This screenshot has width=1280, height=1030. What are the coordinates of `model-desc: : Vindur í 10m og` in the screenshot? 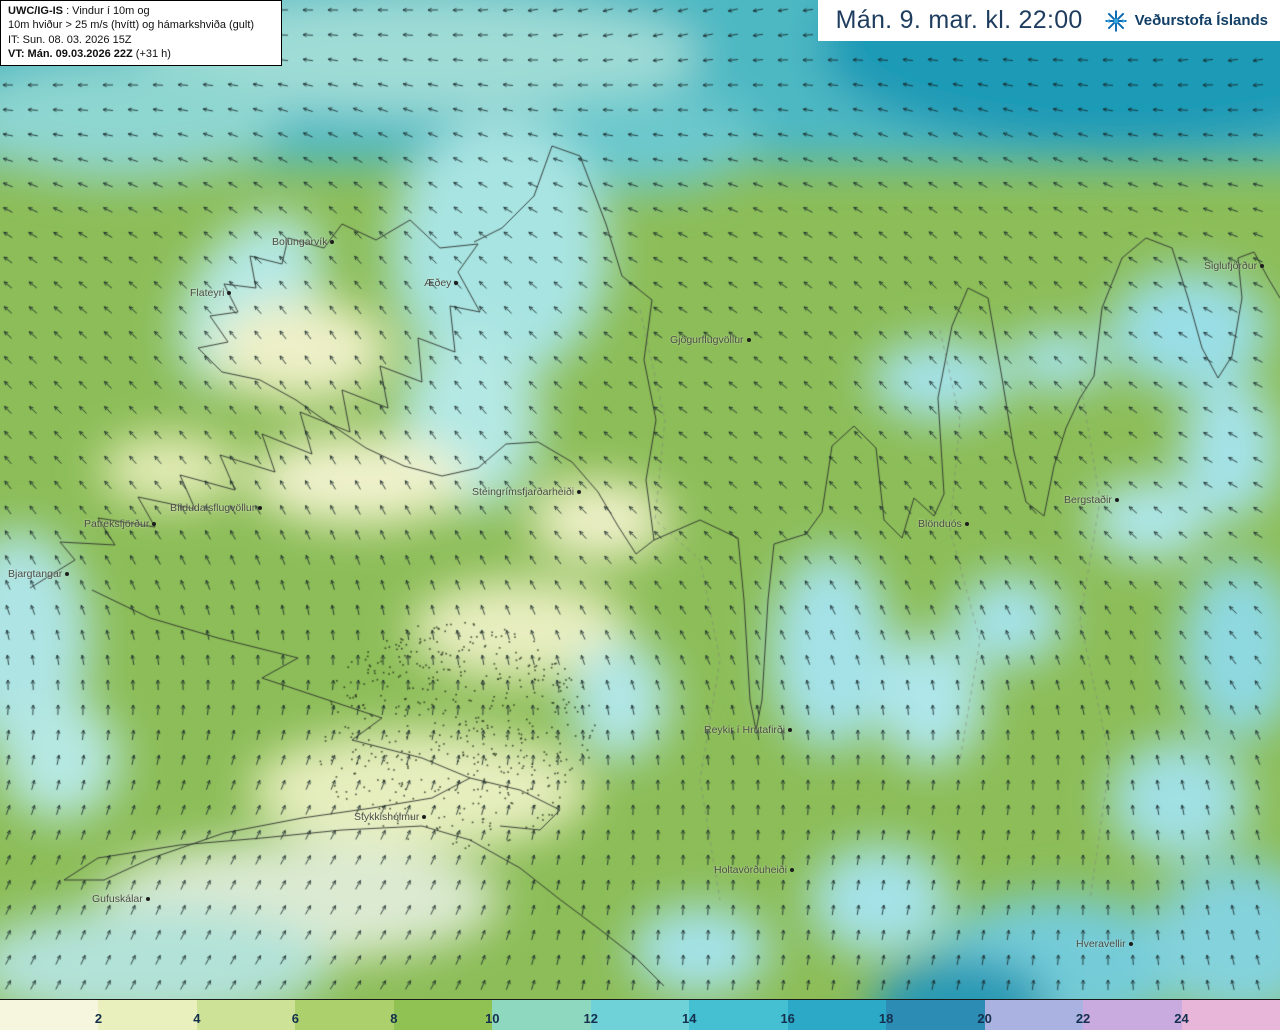 It's located at (108, 11).